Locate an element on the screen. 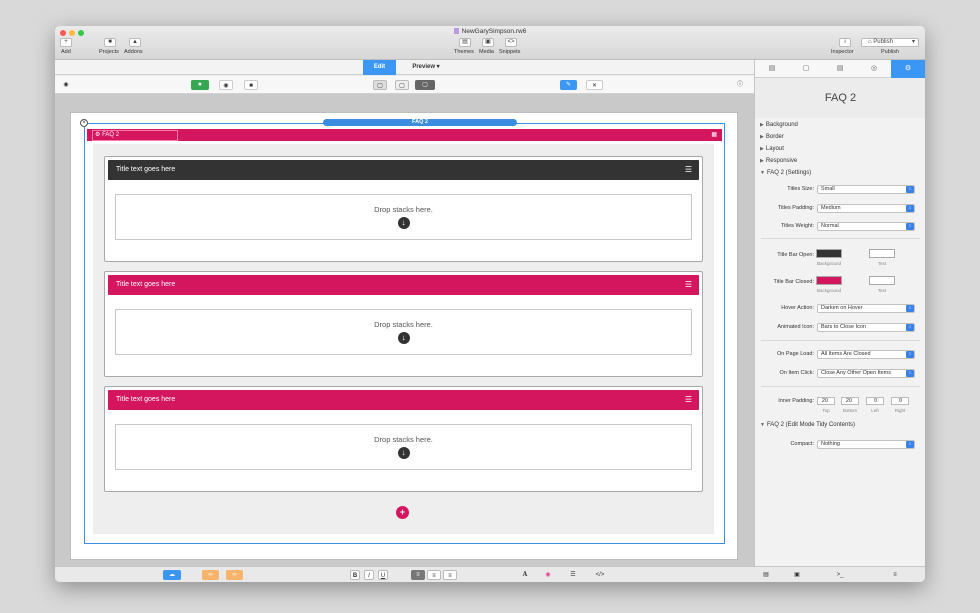 Image resolution: width=980 pixels, height=613 pixels. header-tab-icon: ▤ is located at coordinates (840, 69).